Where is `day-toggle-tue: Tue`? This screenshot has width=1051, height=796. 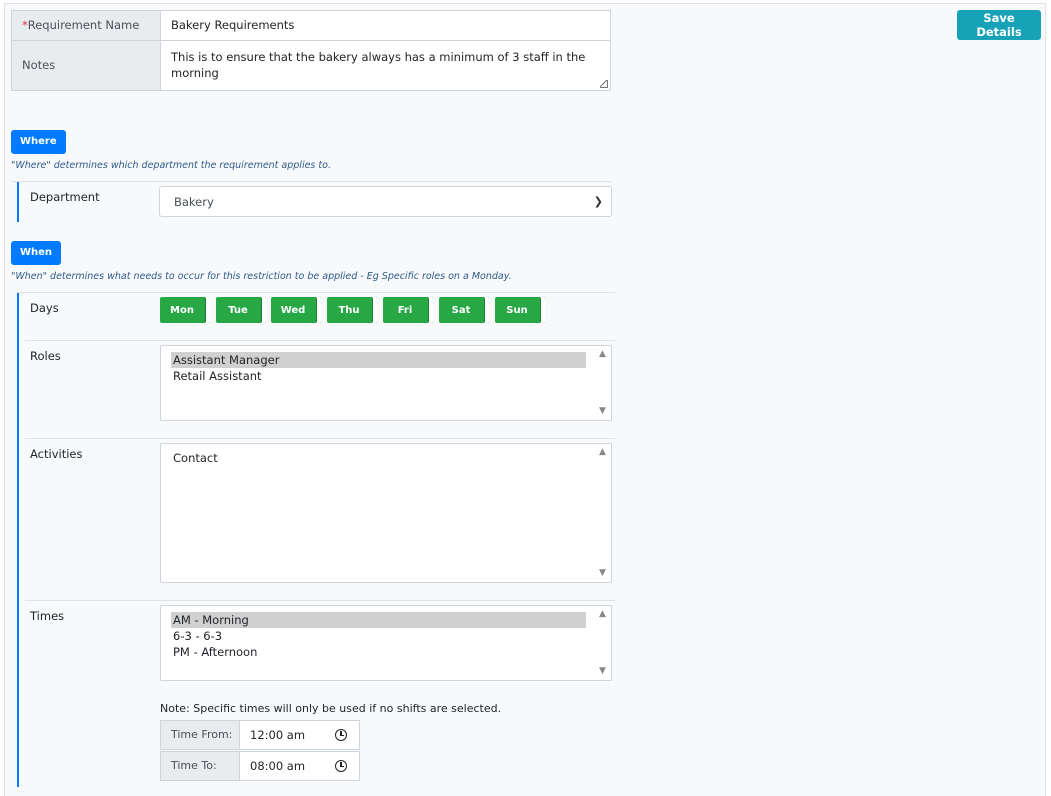 day-toggle-tue: Tue is located at coordinates (241, 310).